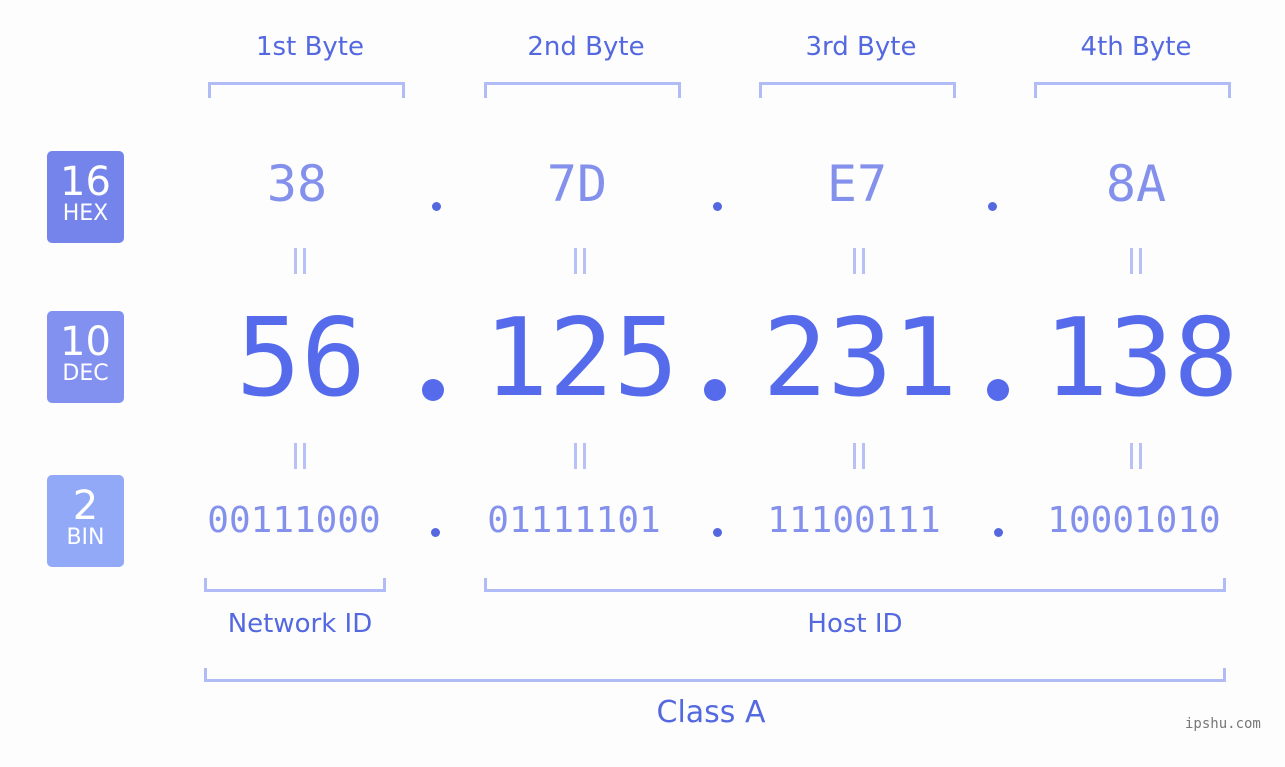 This screenshot has width=1285, height=767. What do you see at coordinates (1136, 184) in the screenshot?
I see `hex-value-4: 8A` at bounding box center [1136, 184].